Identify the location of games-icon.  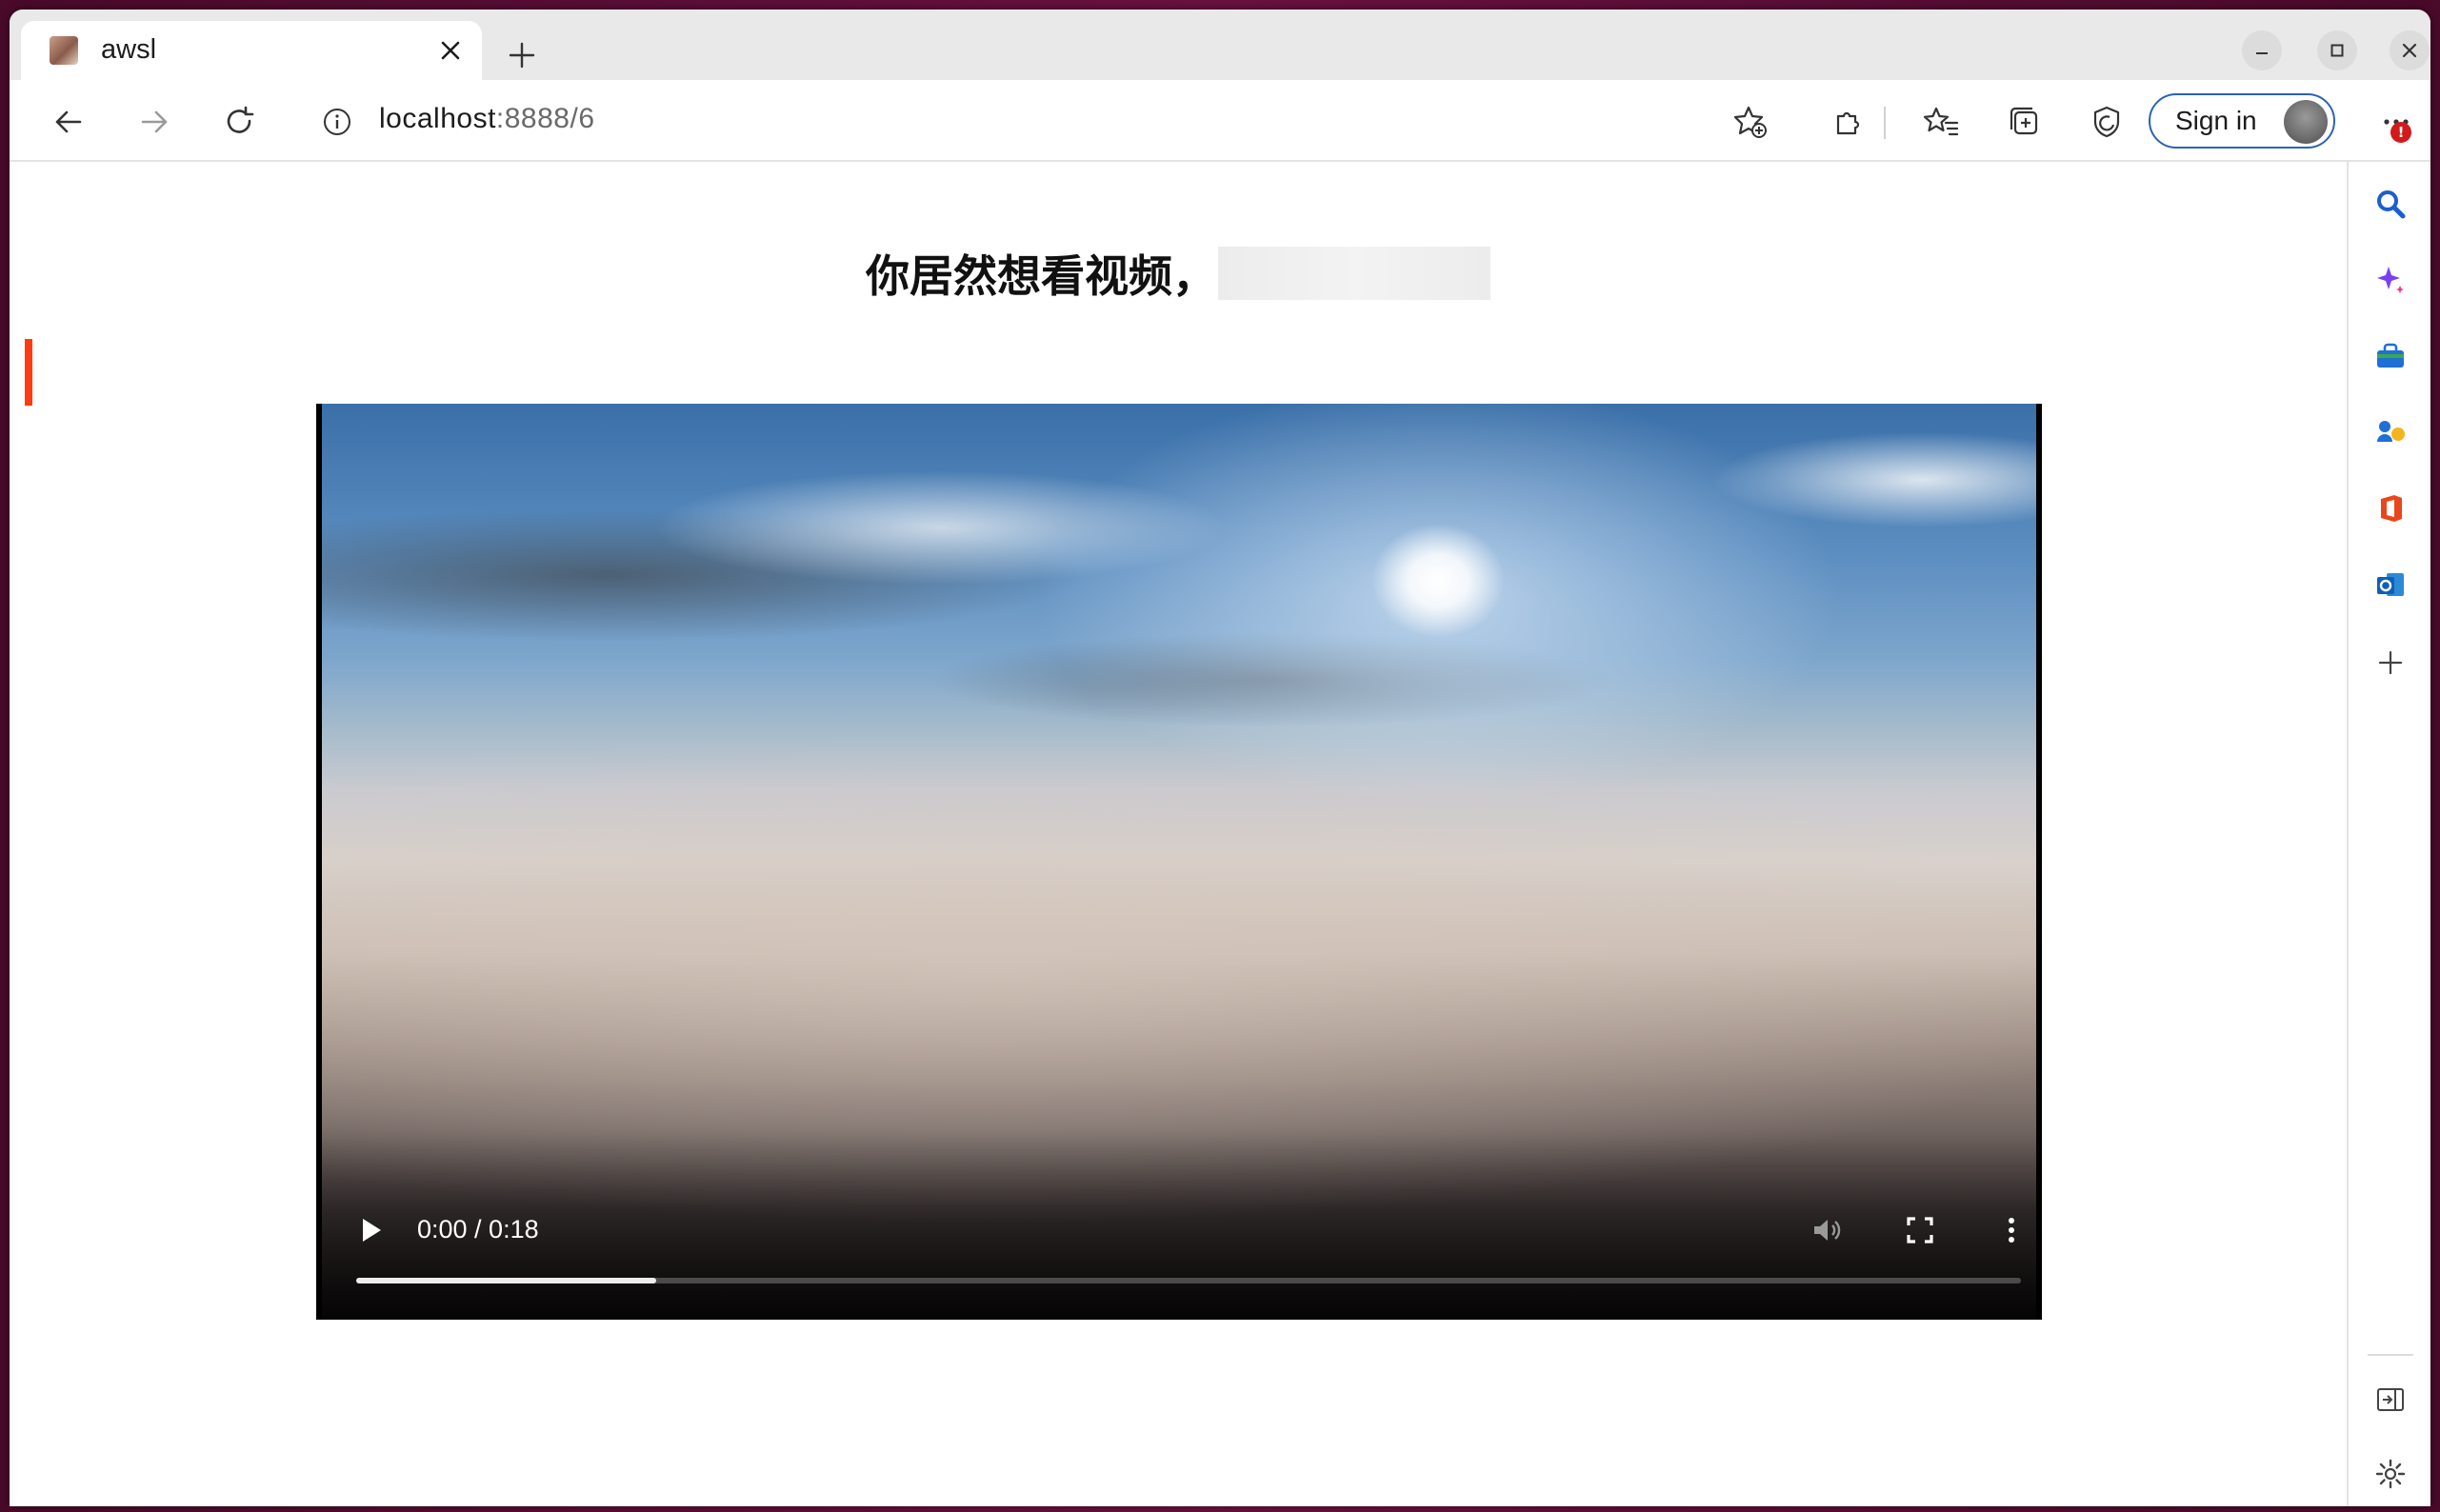
(2391, 431).